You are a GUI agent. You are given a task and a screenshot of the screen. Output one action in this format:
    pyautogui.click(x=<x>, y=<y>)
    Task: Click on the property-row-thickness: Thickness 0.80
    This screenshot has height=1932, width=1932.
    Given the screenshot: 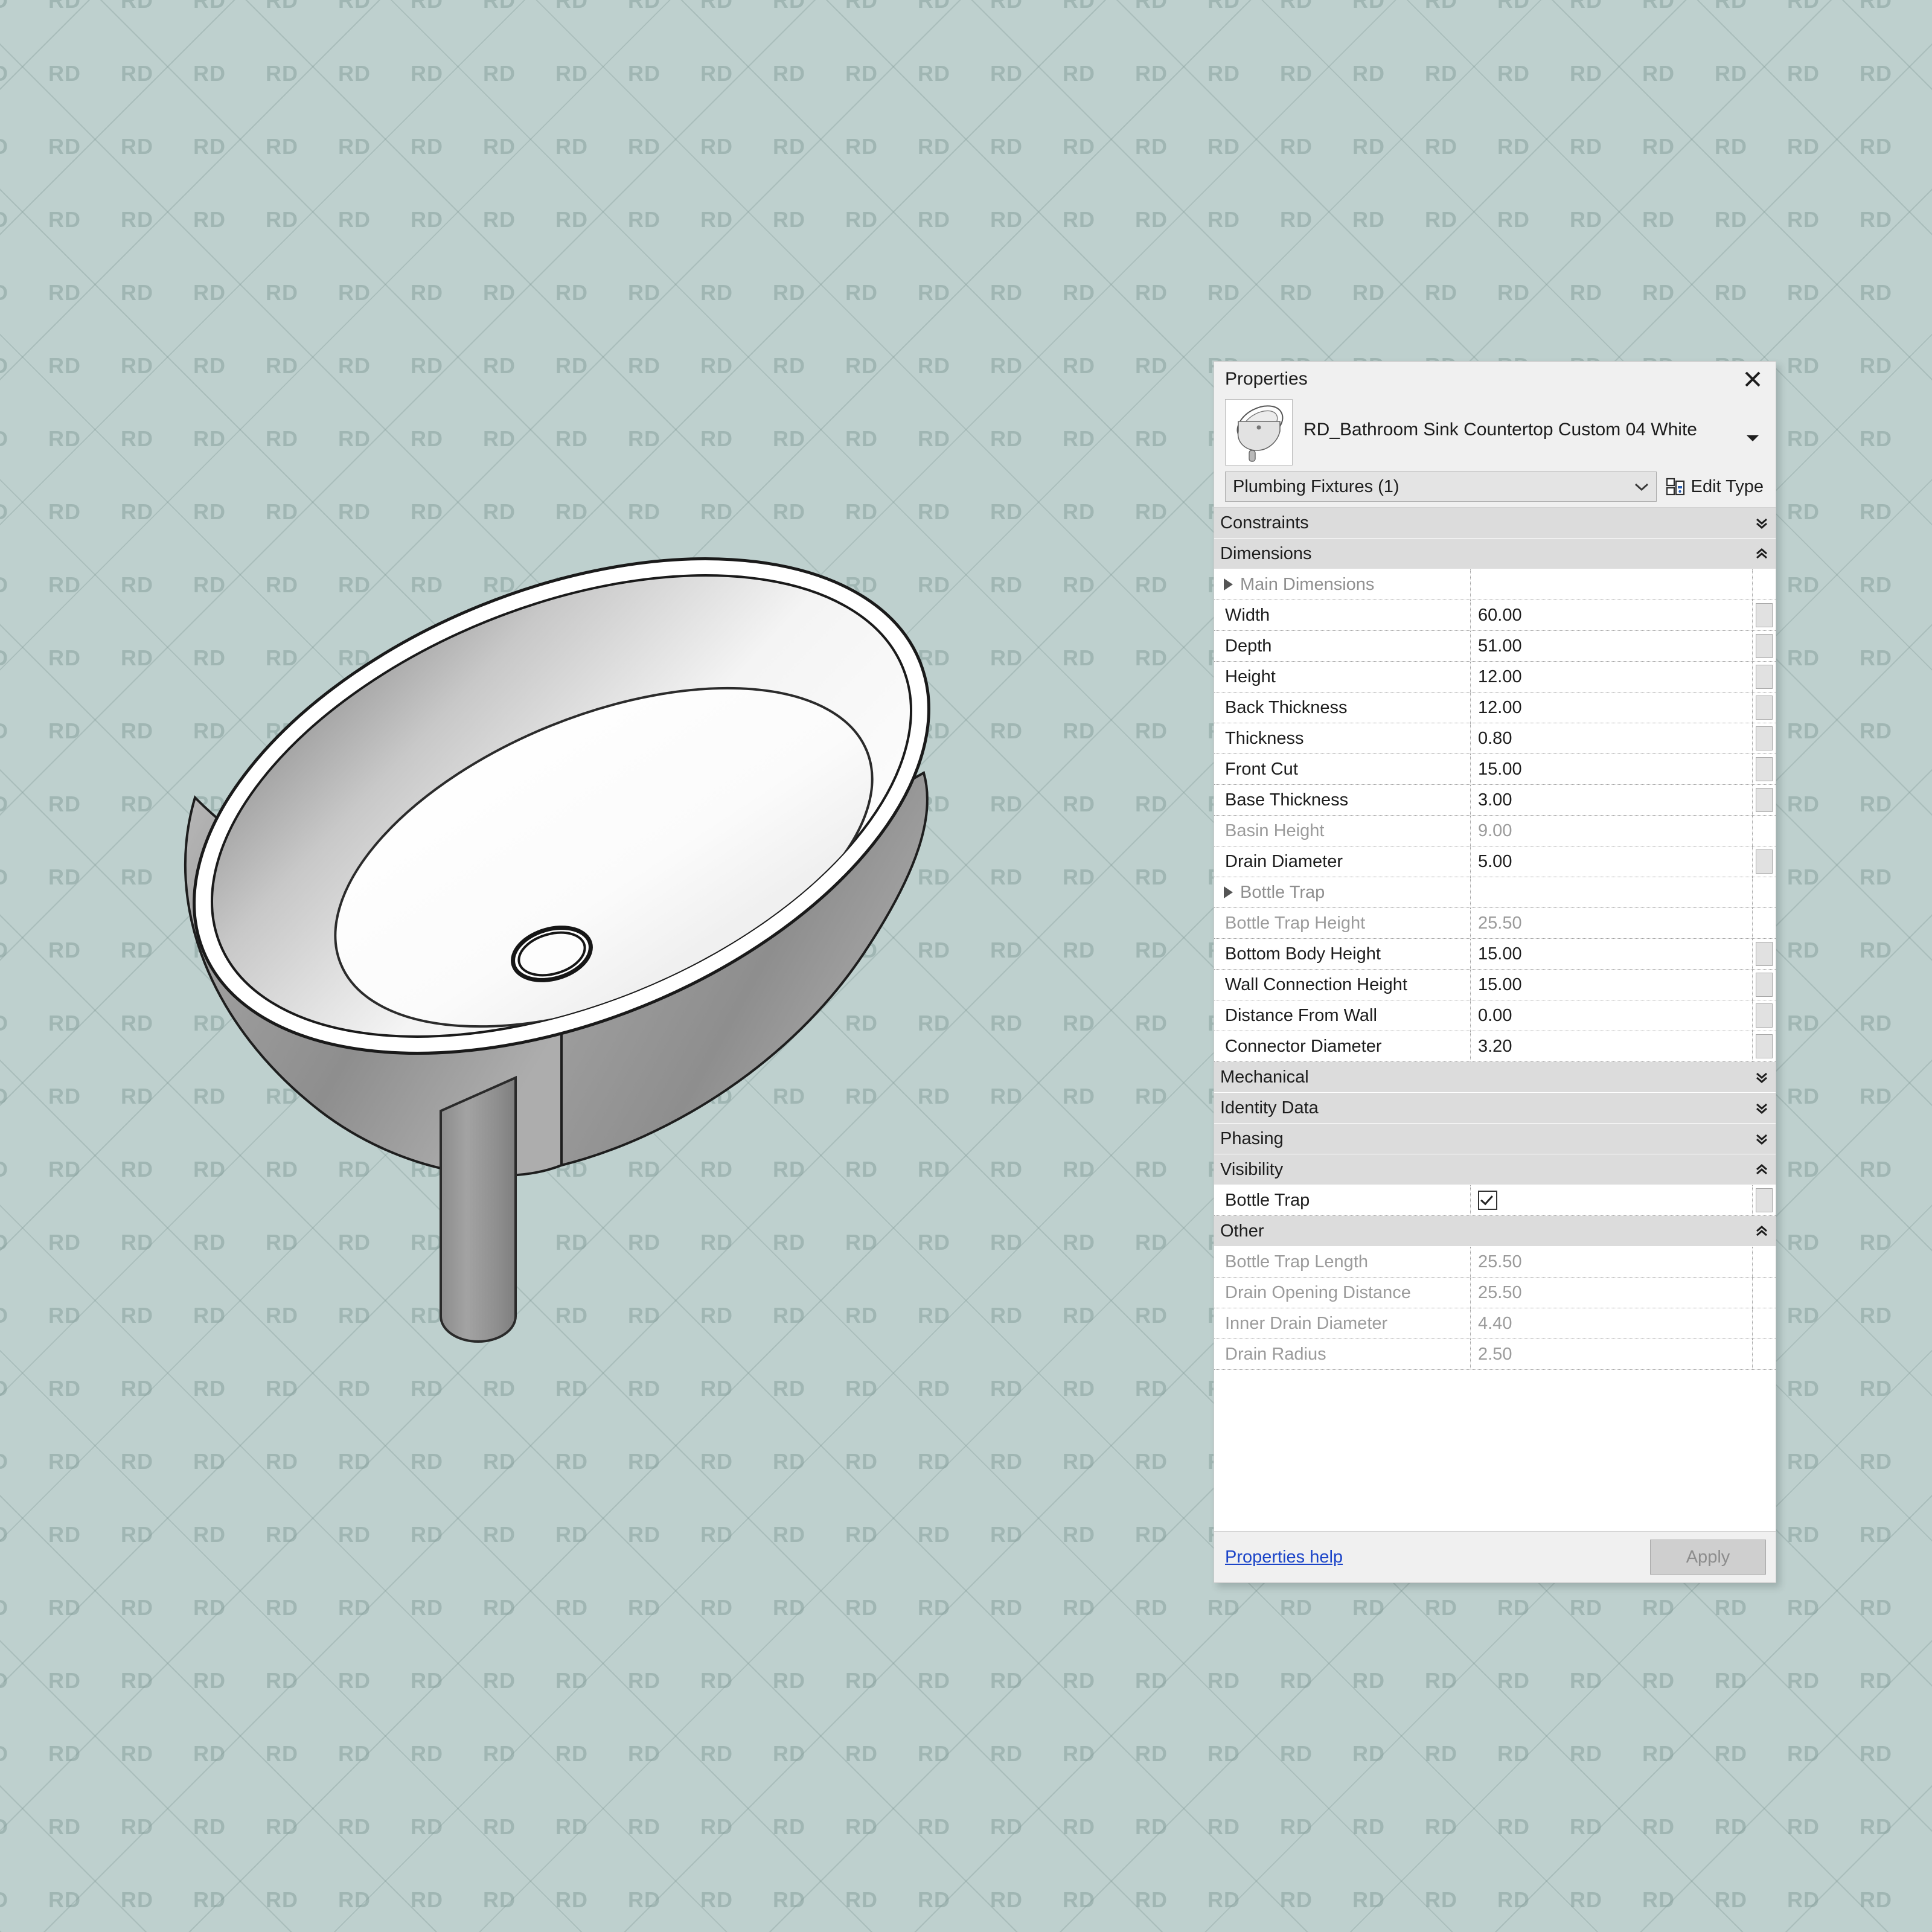 What is the action you would take?
    pyautogui.click(x=1495, y=738)
    